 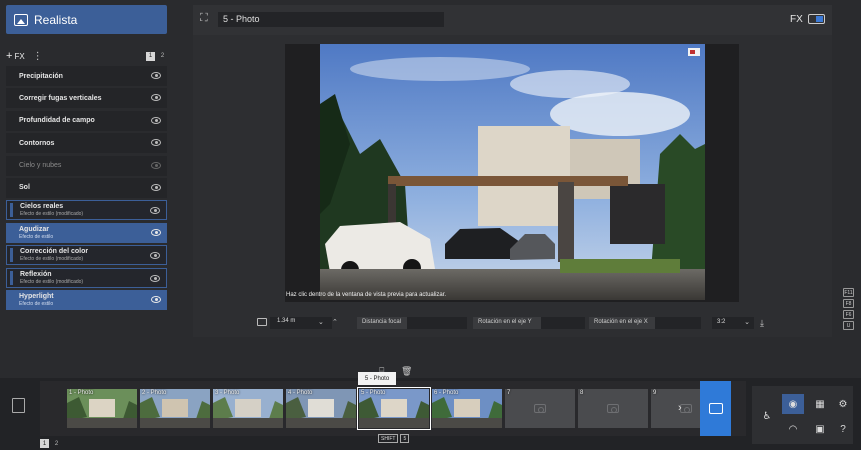 I want to click on lock-ratio-icon: ⤓, so click(x=762, y=323).